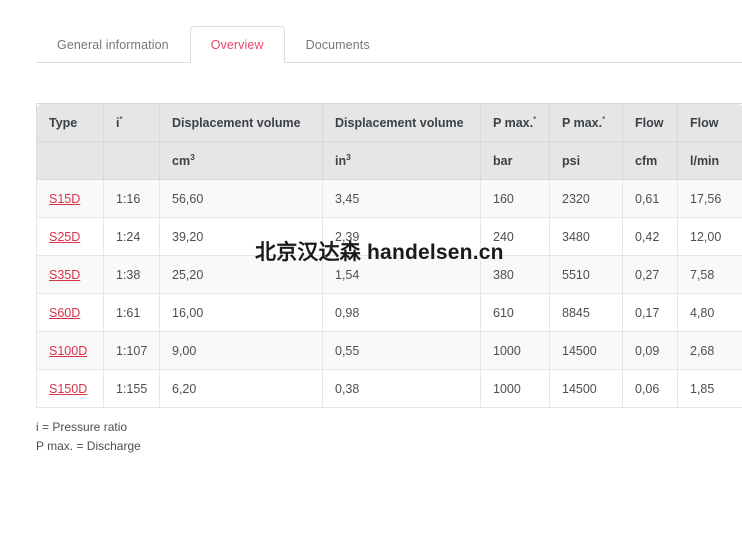  I want to click on cell-bar: 380, so click(515, 274).